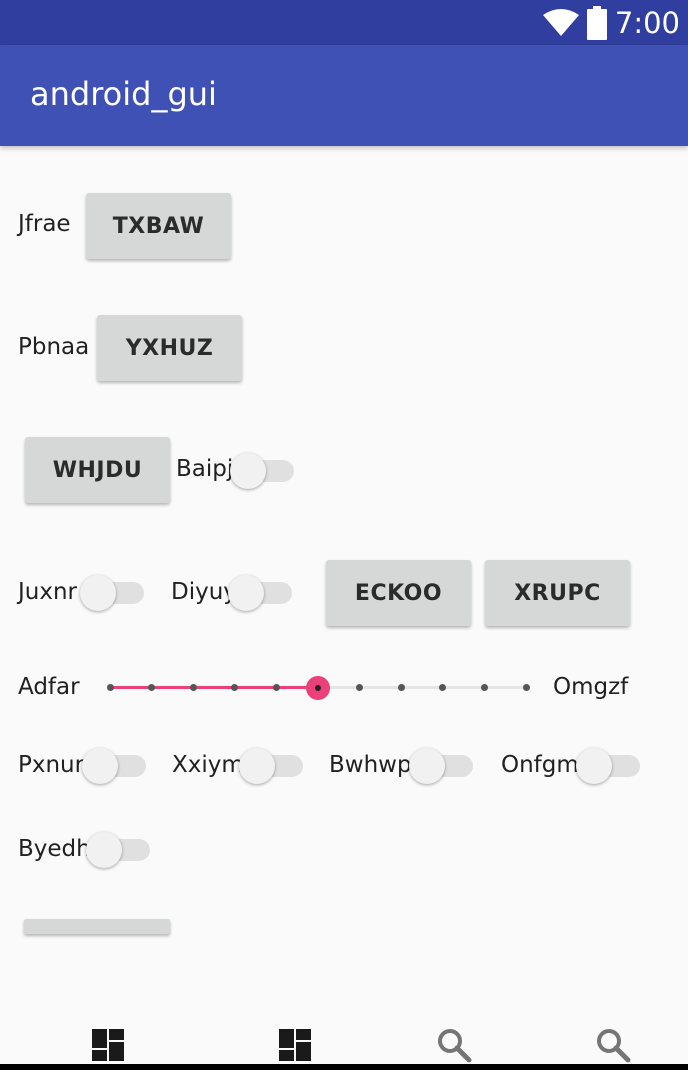 This screenshot has height=1070, width=688. Describe the element at coordinates (370, 765) in the screenshot. I see `bwhwp-label: Bwhwp` at that location.